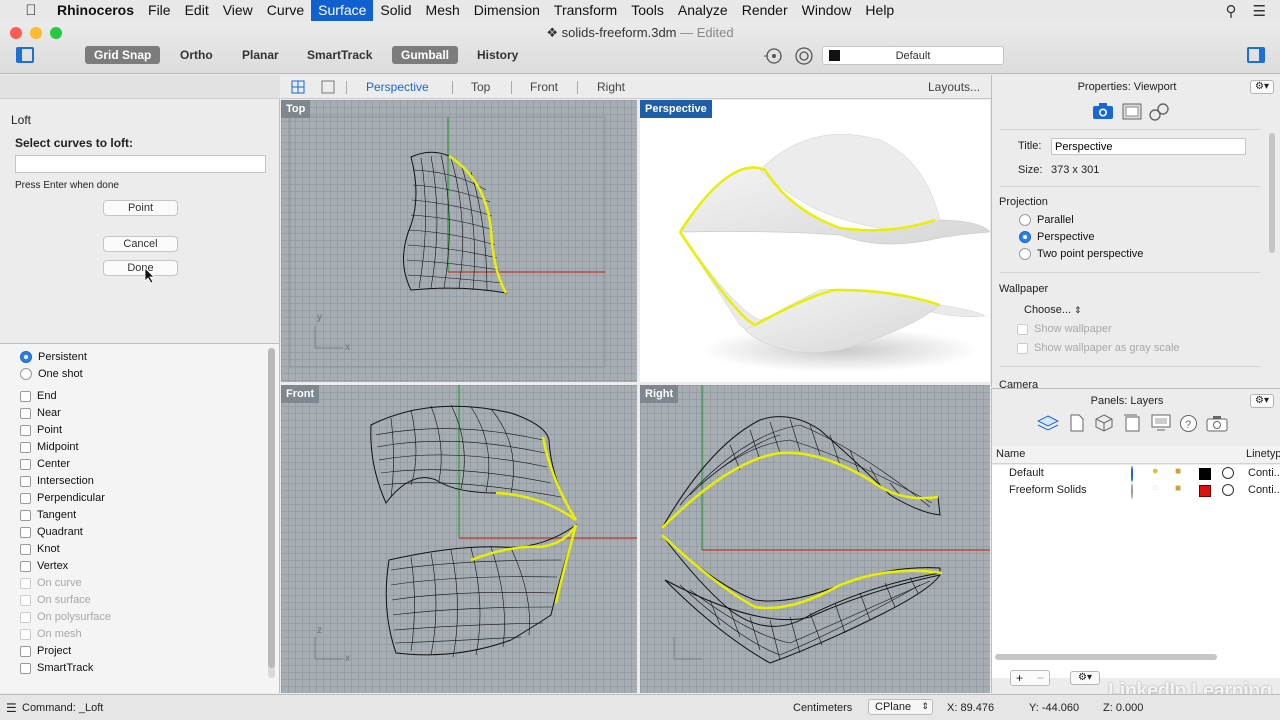  Describe the element at coordinates (197, 10) in the screenshot. I see `menu-edit: Edit` at that location.